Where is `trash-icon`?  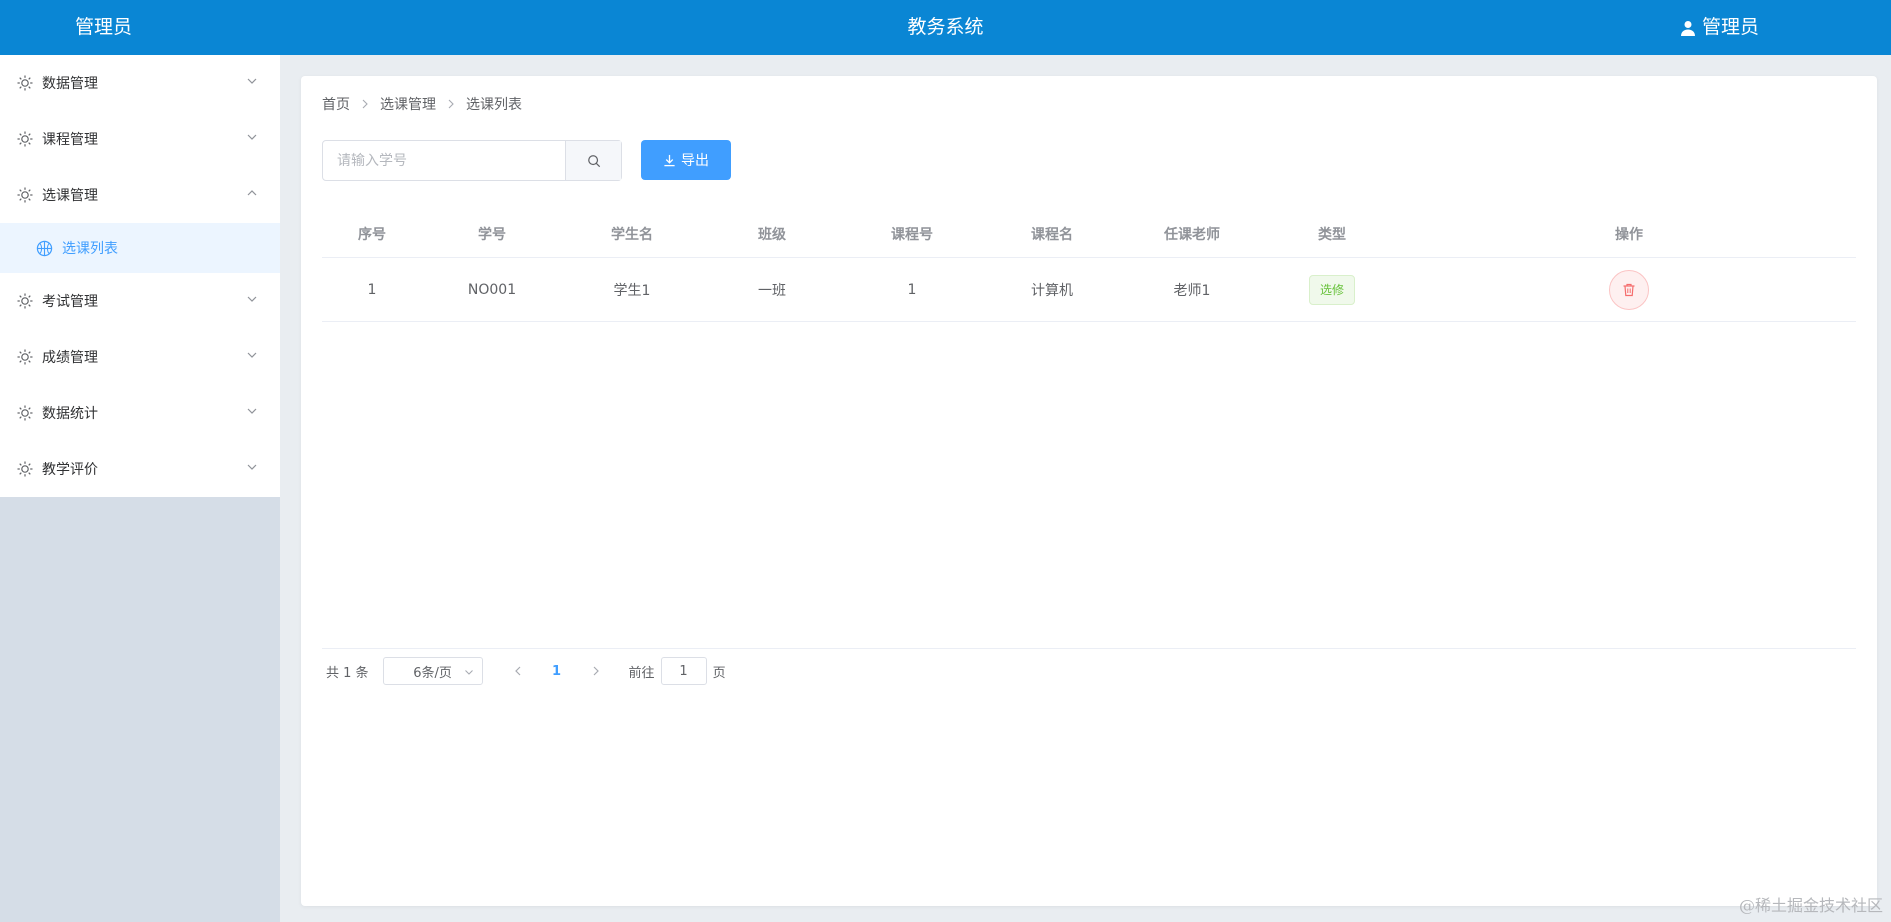
trash-icon is located at coordinates (1629, 290).